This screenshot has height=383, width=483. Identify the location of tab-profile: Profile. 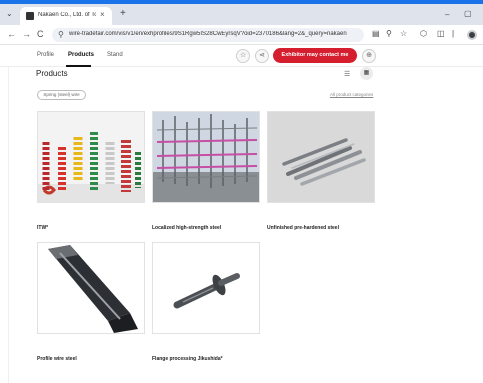
(45, 55).